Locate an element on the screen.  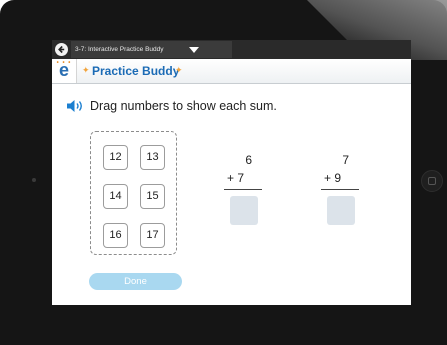
number-tile: 14 is located at coordinates (115, 196).